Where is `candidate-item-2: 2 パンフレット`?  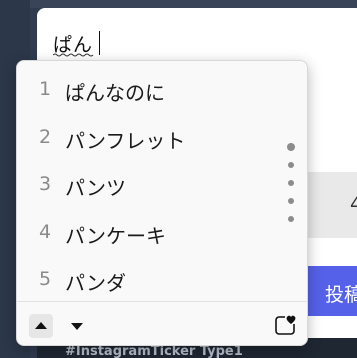 candidate-item-2: 2 パンフレット is located at coordinates (147, 137).